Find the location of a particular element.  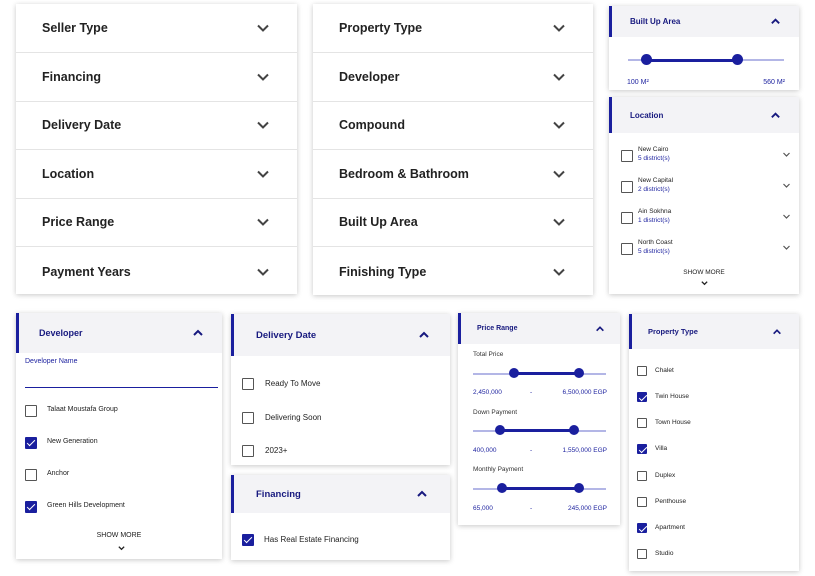

developer-option: New Generation is located at coordinates (72, 441).